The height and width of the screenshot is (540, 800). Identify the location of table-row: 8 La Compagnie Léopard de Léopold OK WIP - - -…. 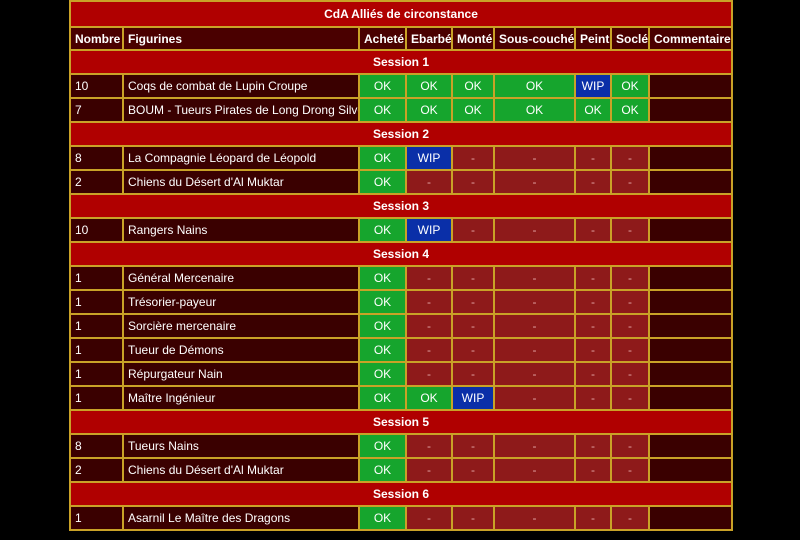
(401, 158).